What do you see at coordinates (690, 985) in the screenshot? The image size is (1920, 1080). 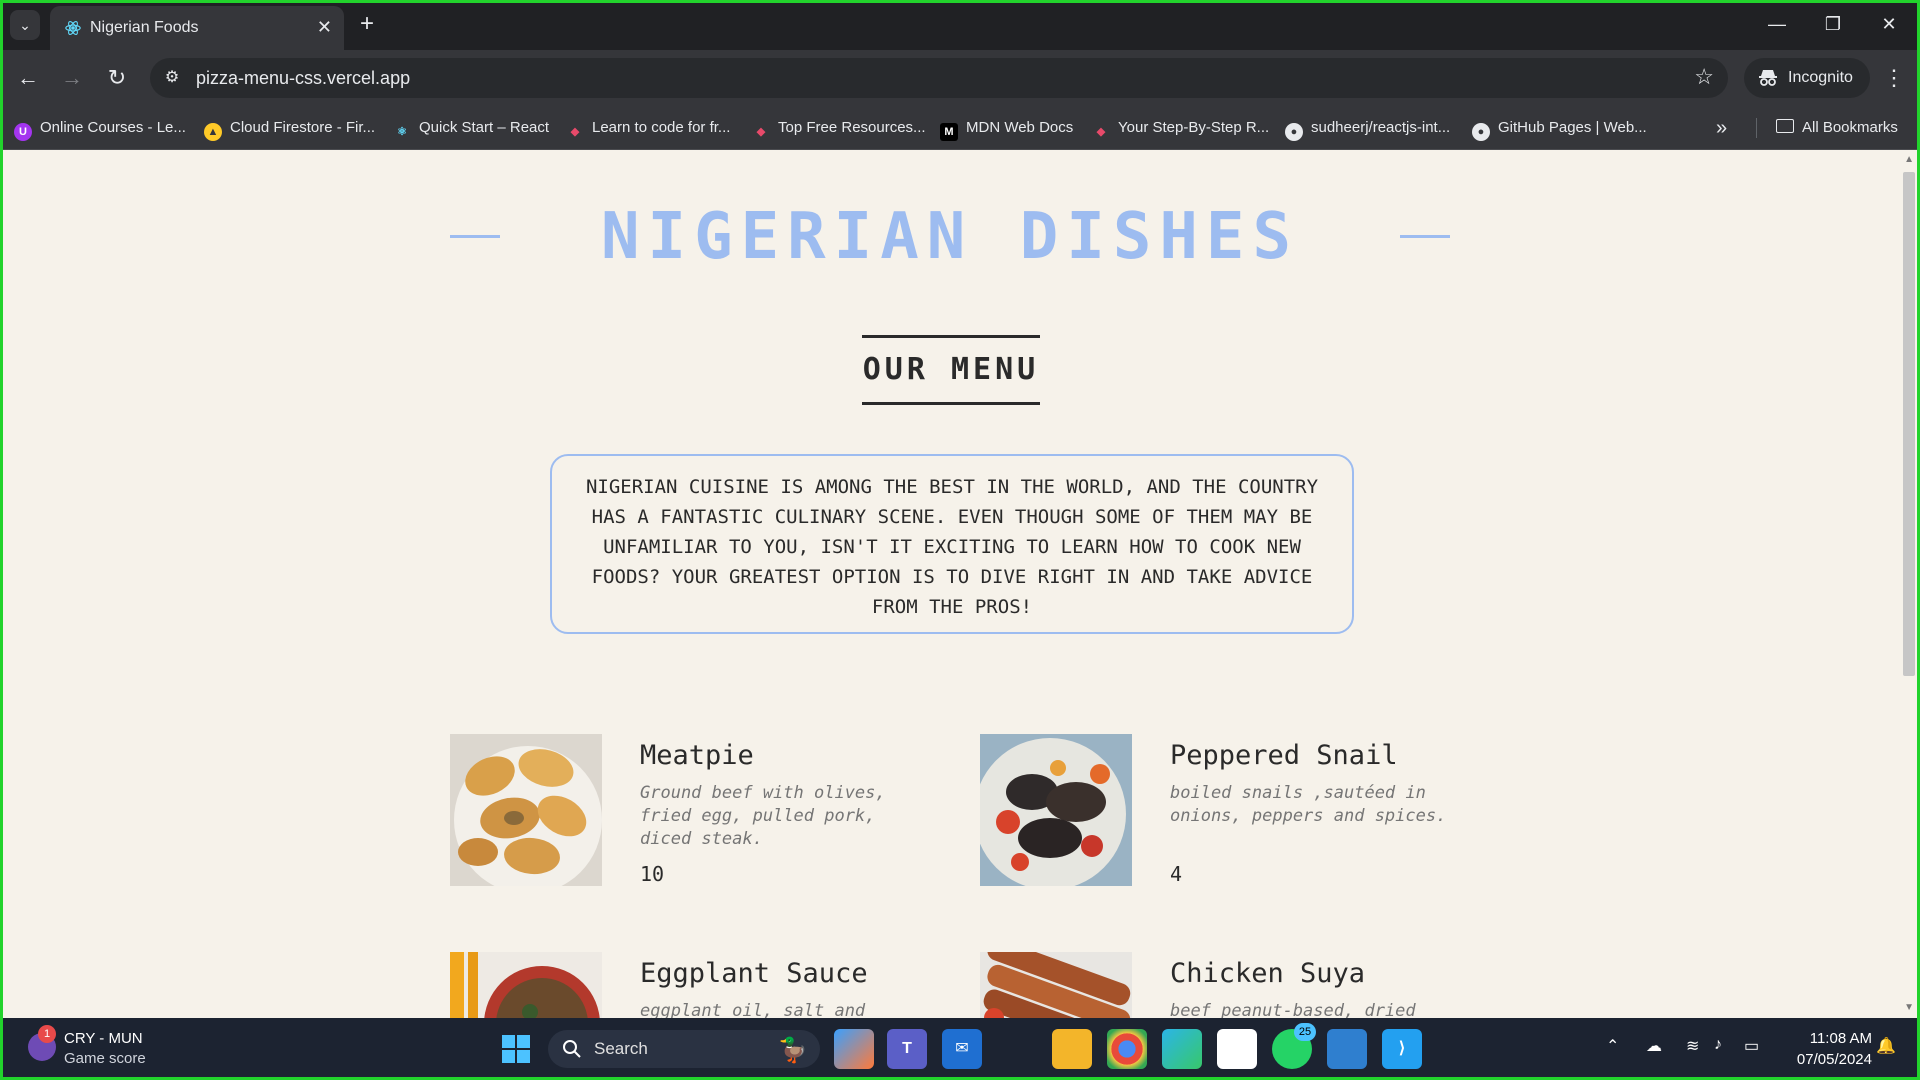 I see `menu-item: Eggplant Sauce eggplant oil, salt and` at bounding box center [690, 985].